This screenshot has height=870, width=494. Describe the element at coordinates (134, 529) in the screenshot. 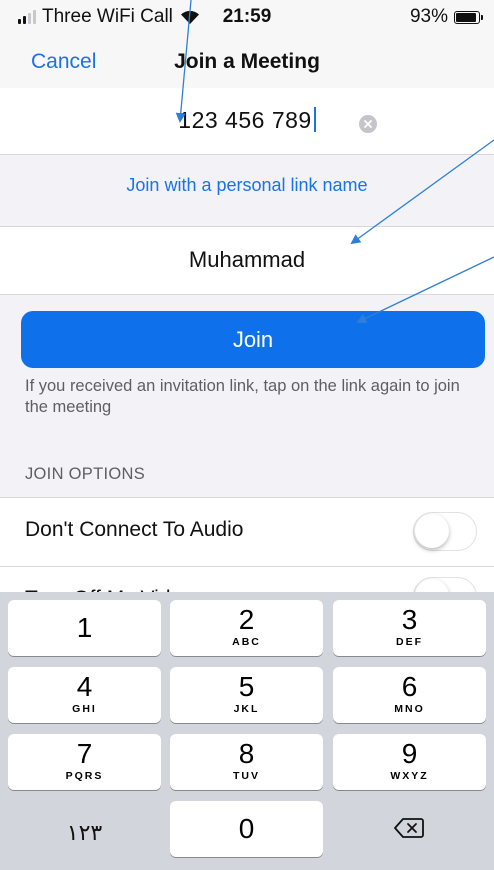

I see `option-label-audio: Don't Connect To Audio` at that location.